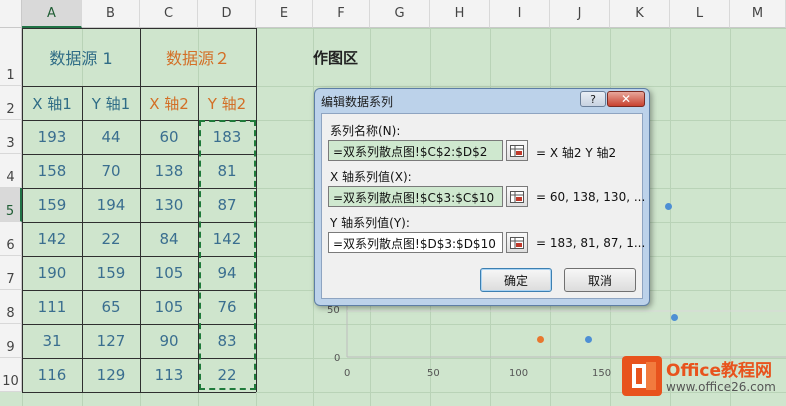 The width and height of the screenshot is (786, 406). I want to click on table-cell: 70, so click(111, 171).